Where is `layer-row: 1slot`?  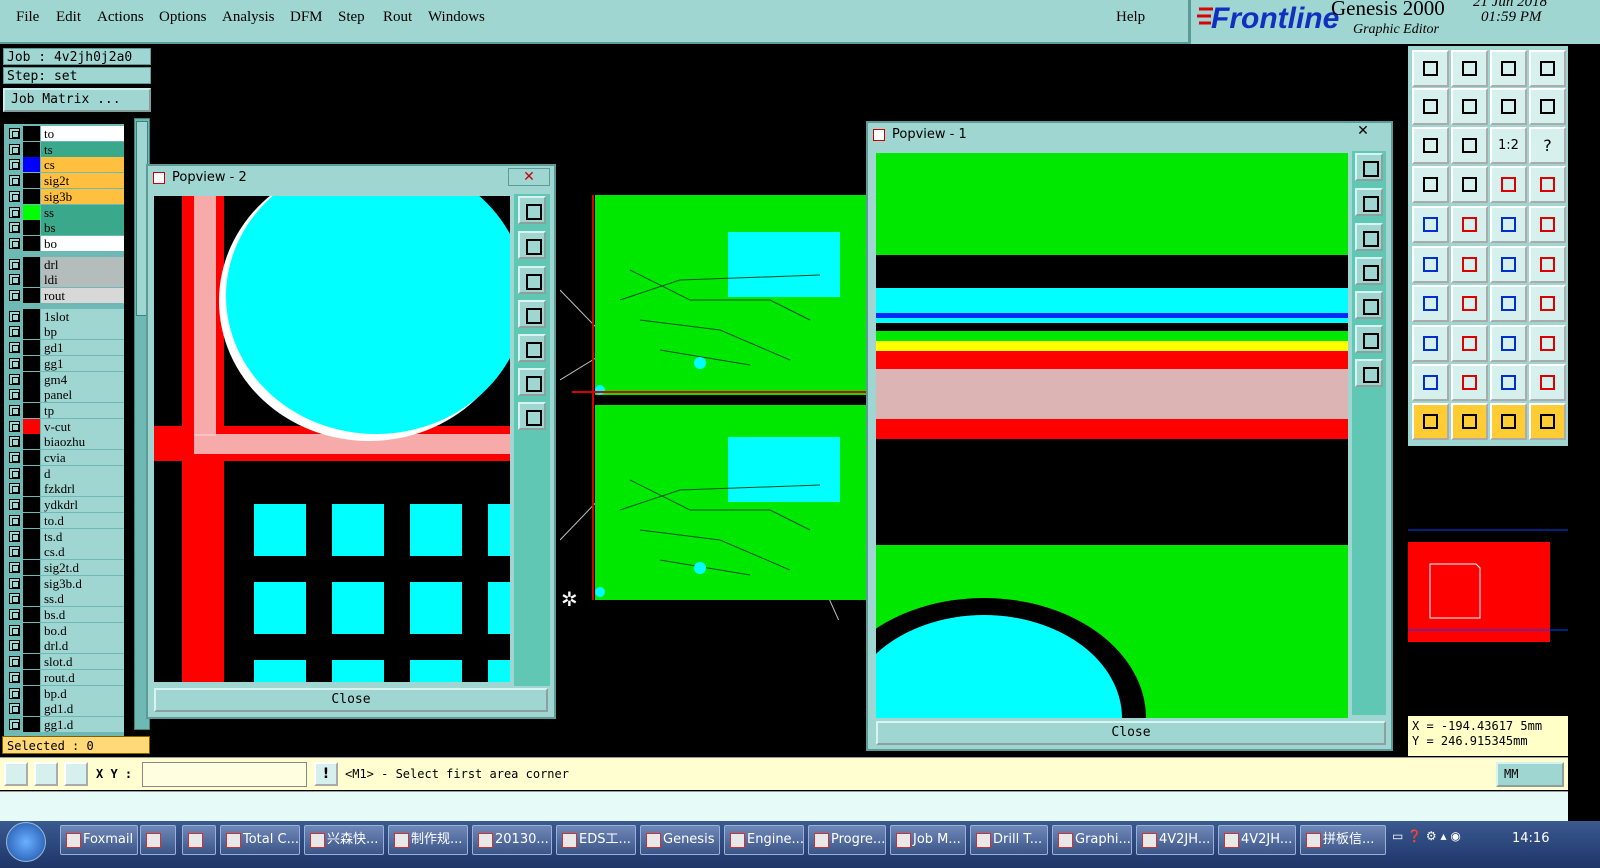
layer-row: 1slot is located at coordinates (64, 316).